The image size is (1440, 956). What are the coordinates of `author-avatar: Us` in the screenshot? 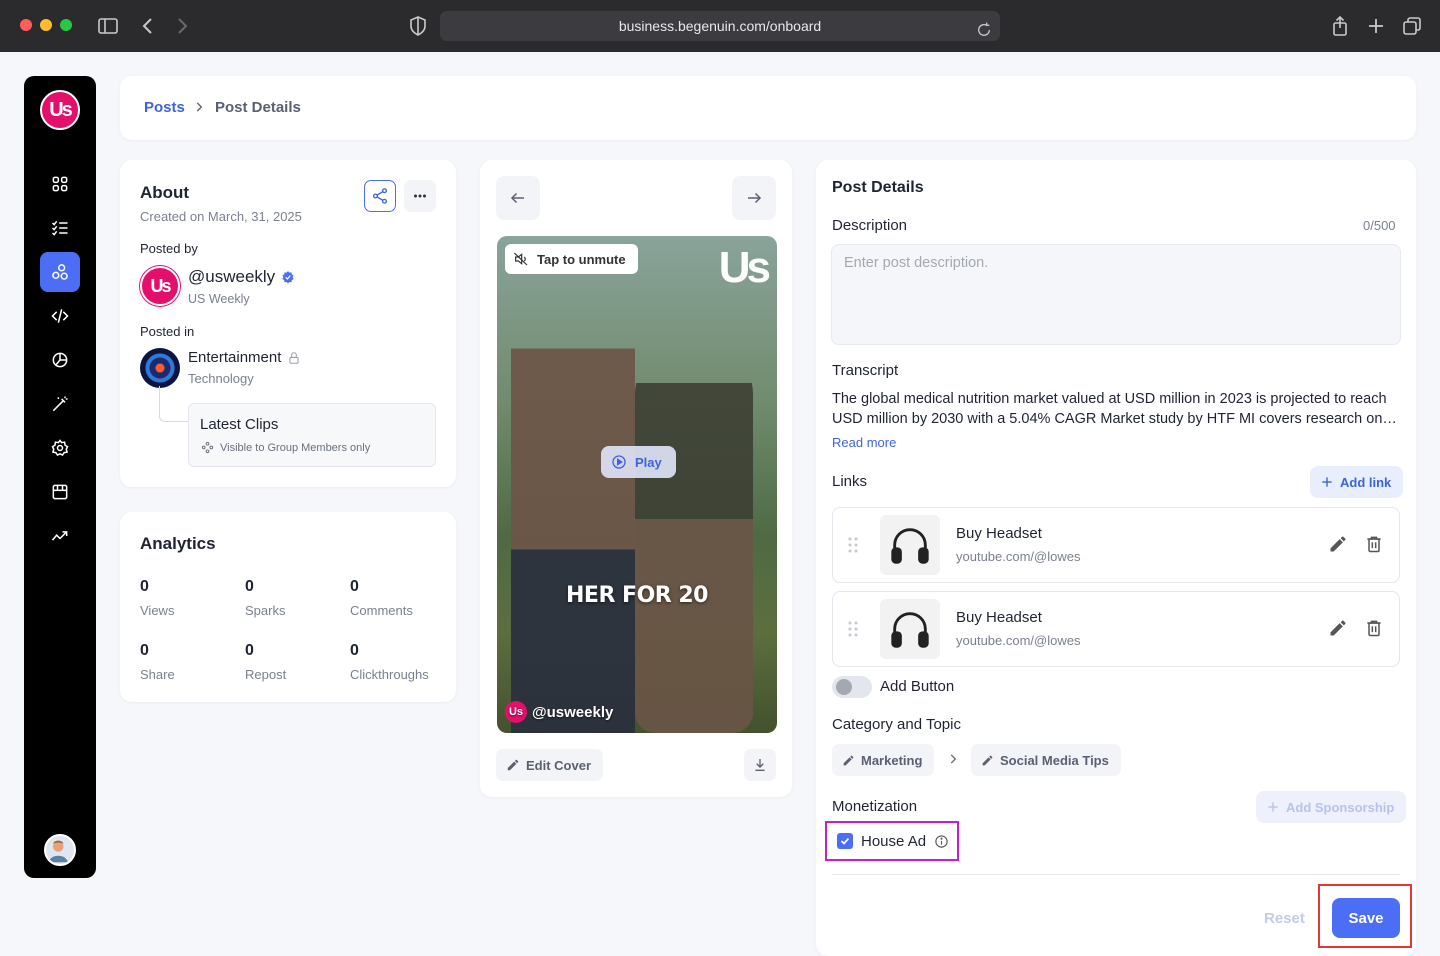 It's located at (160, 286).